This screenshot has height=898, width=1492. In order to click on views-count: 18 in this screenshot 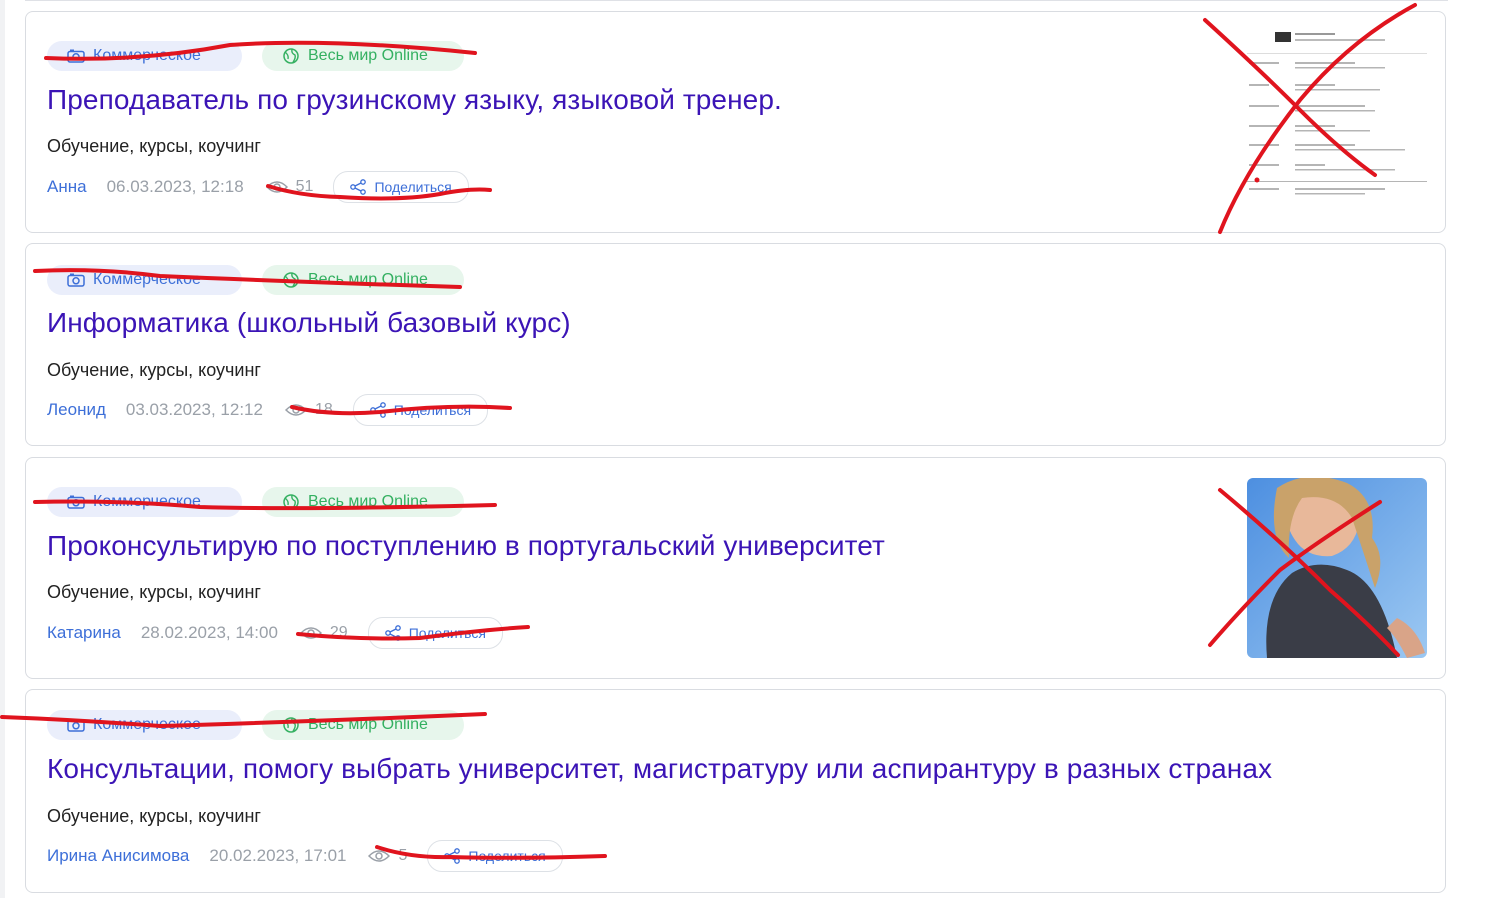, I will do `click(323, 409)`.